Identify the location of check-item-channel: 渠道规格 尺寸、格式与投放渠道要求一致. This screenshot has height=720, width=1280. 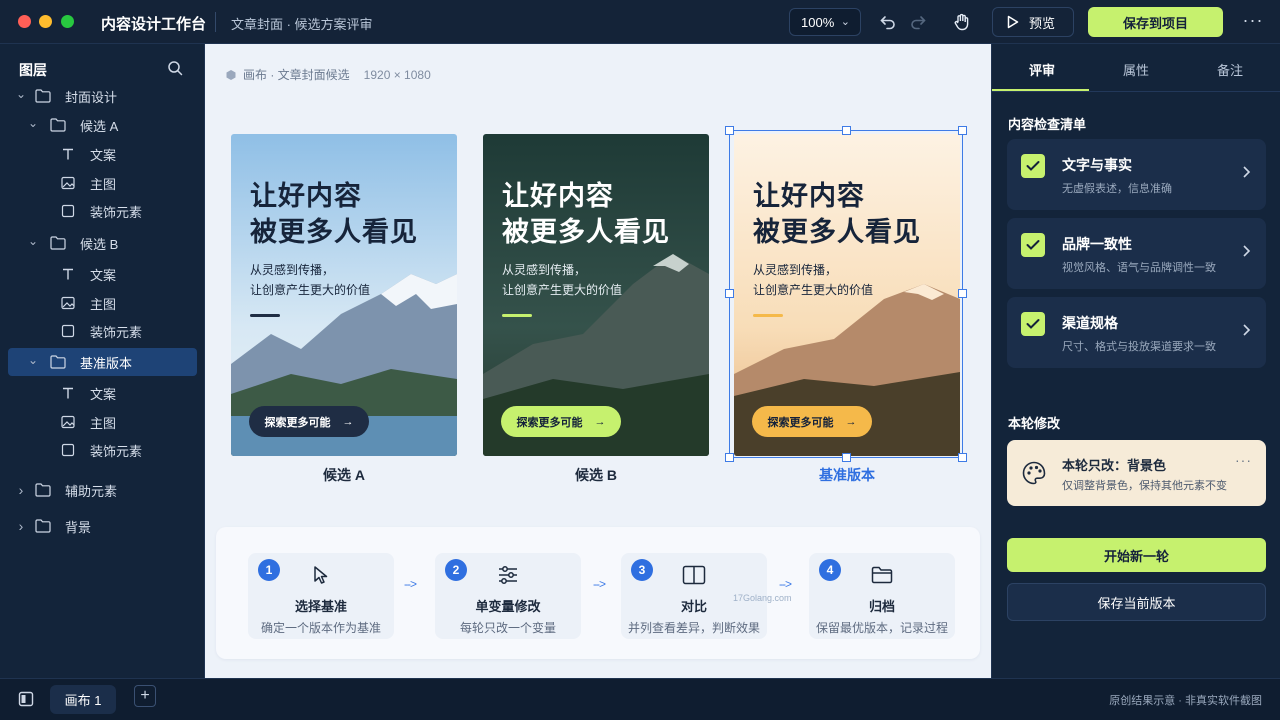
(1136, 332).